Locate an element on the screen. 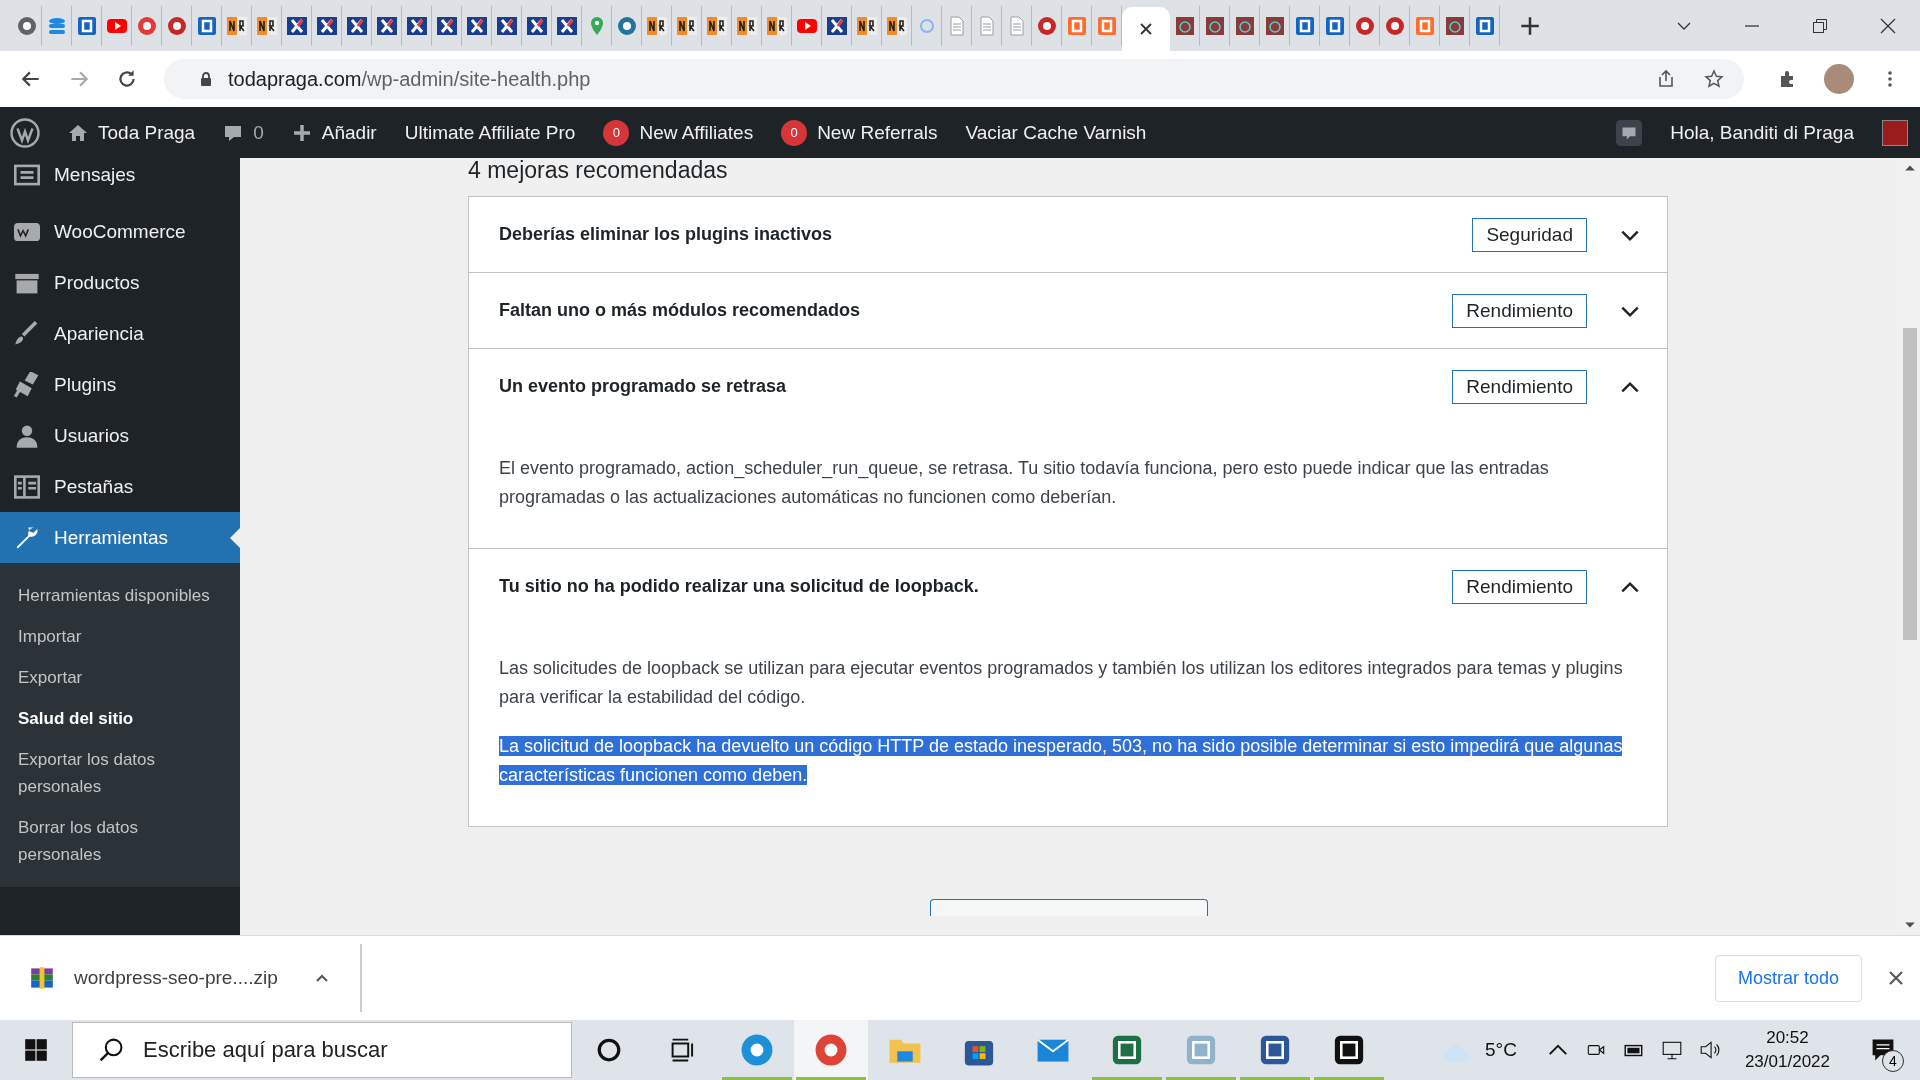 The width and height of the screenshot is (1920, 1080). restore-icon is located at coordinates (1820, 25).